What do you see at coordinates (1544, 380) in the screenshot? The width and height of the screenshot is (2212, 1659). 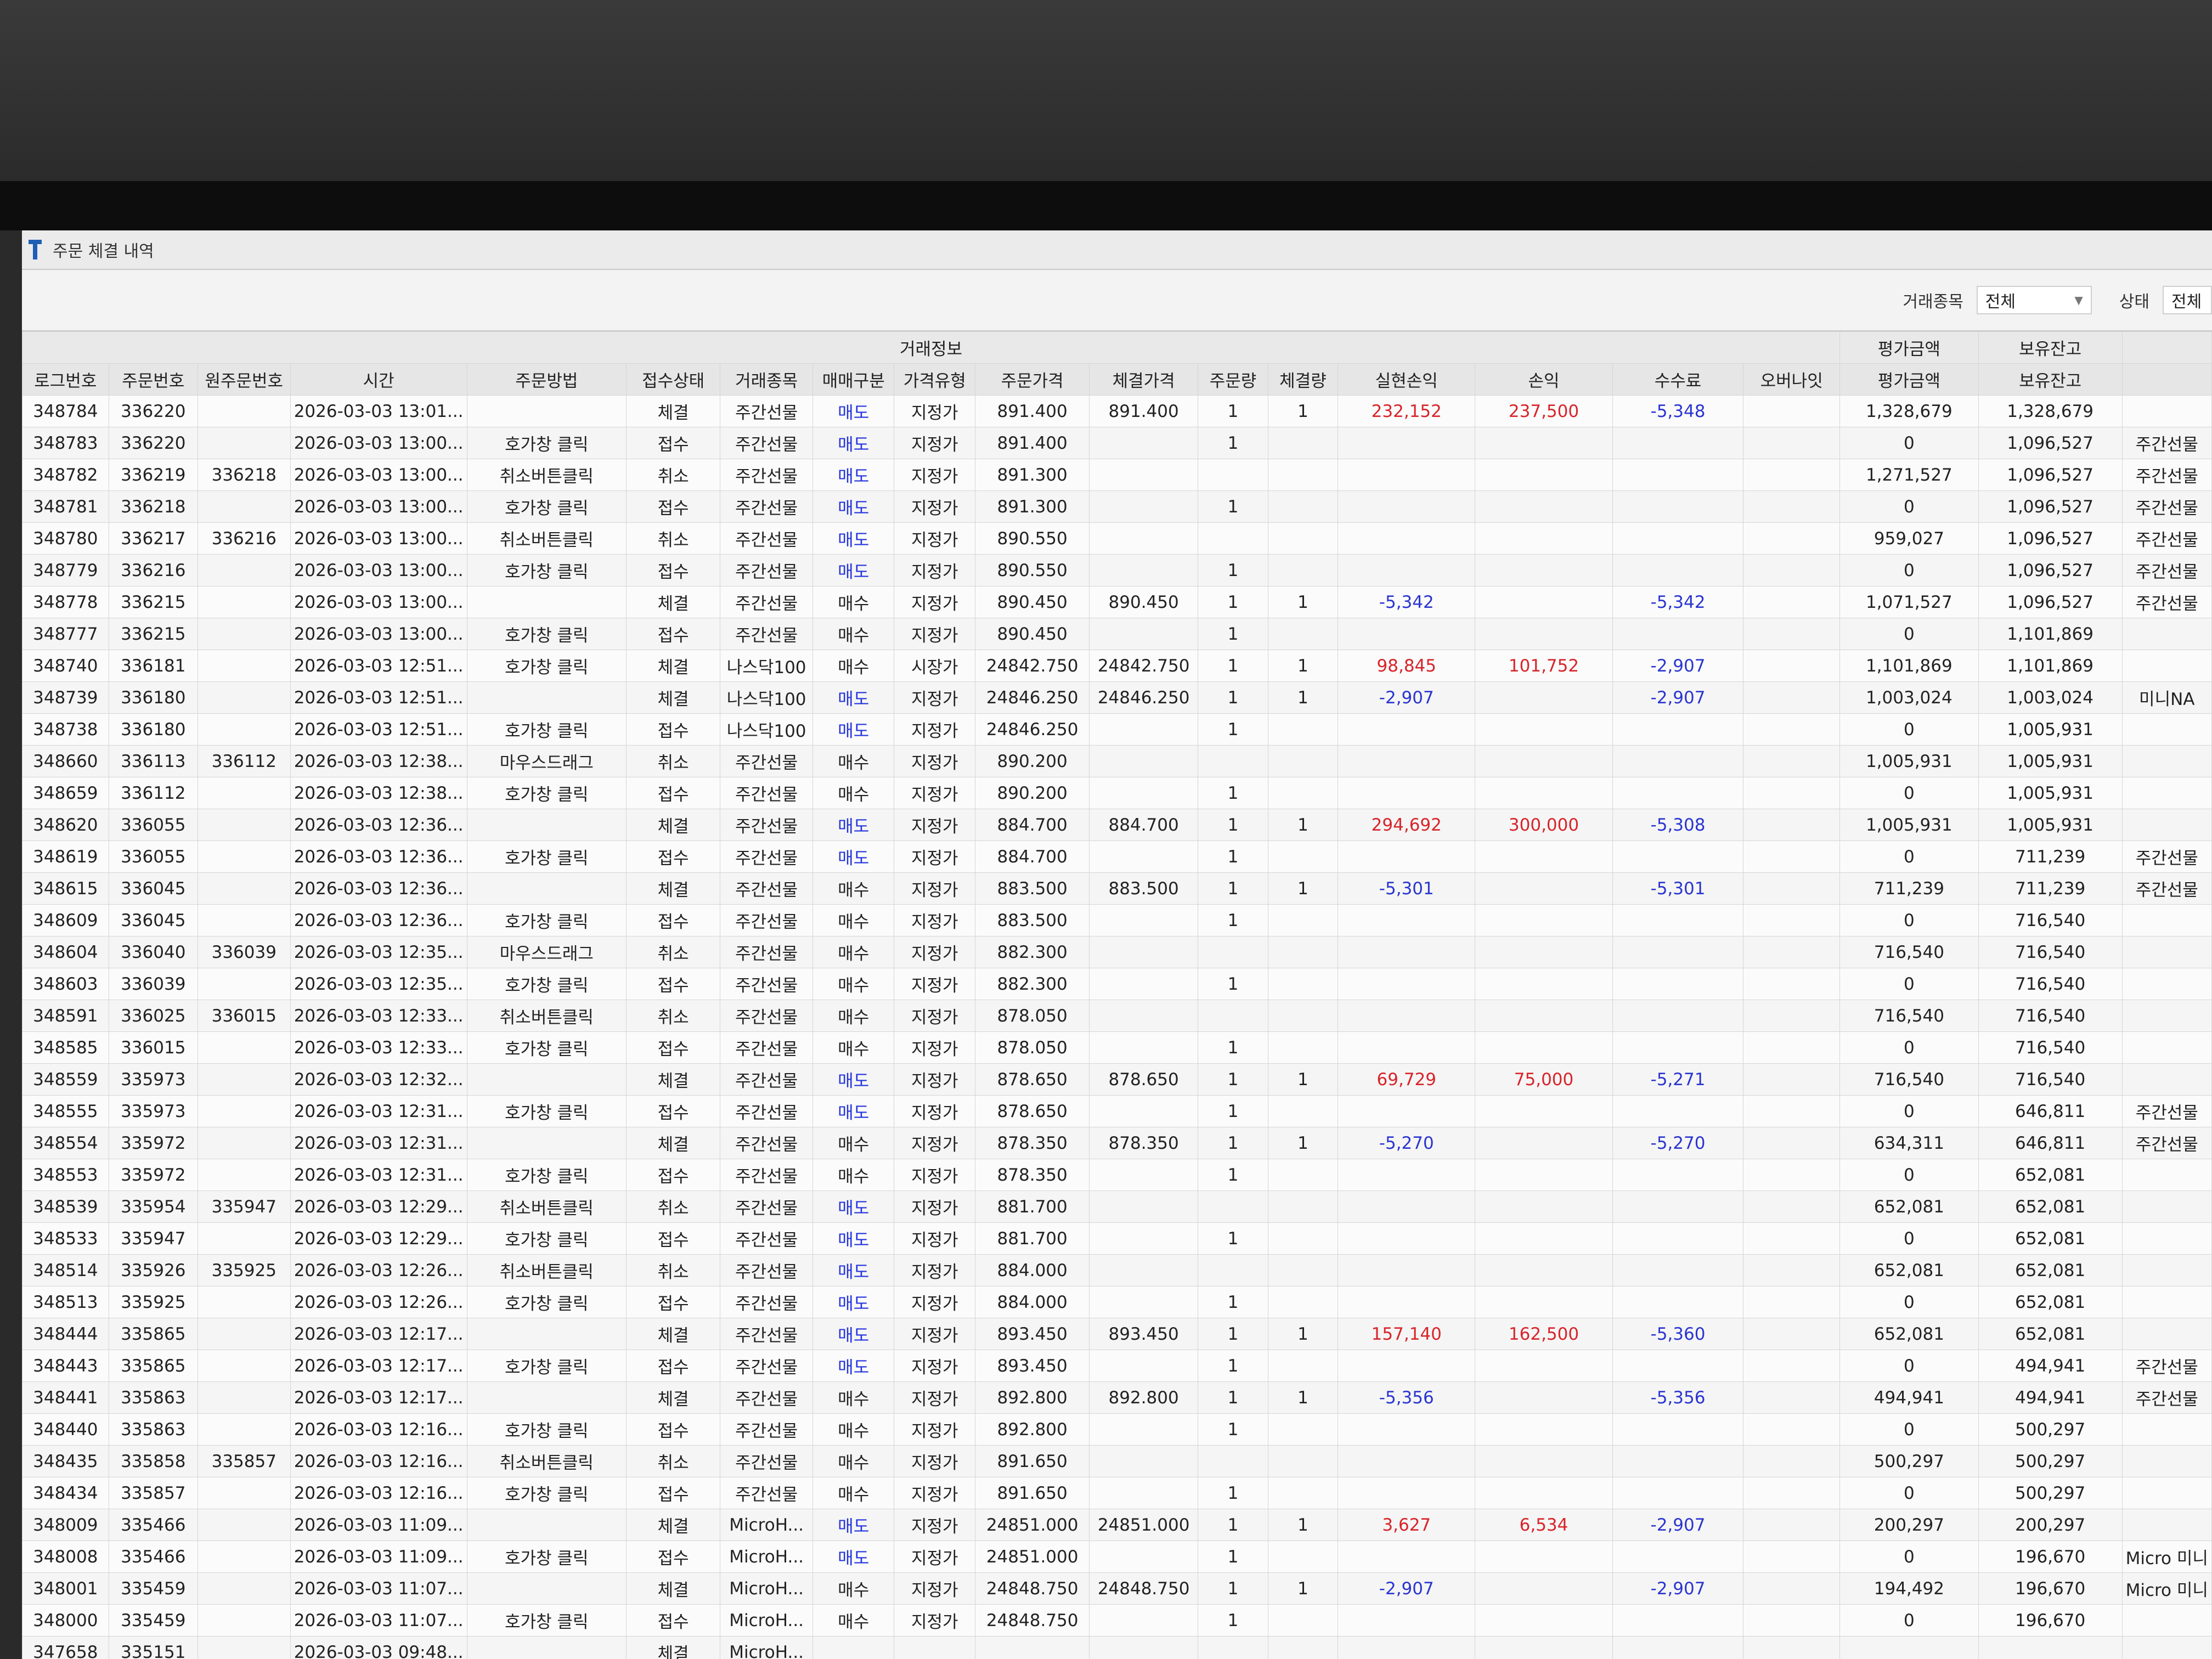 I see `column-header: 손익` at bounding box center [1544, 380].